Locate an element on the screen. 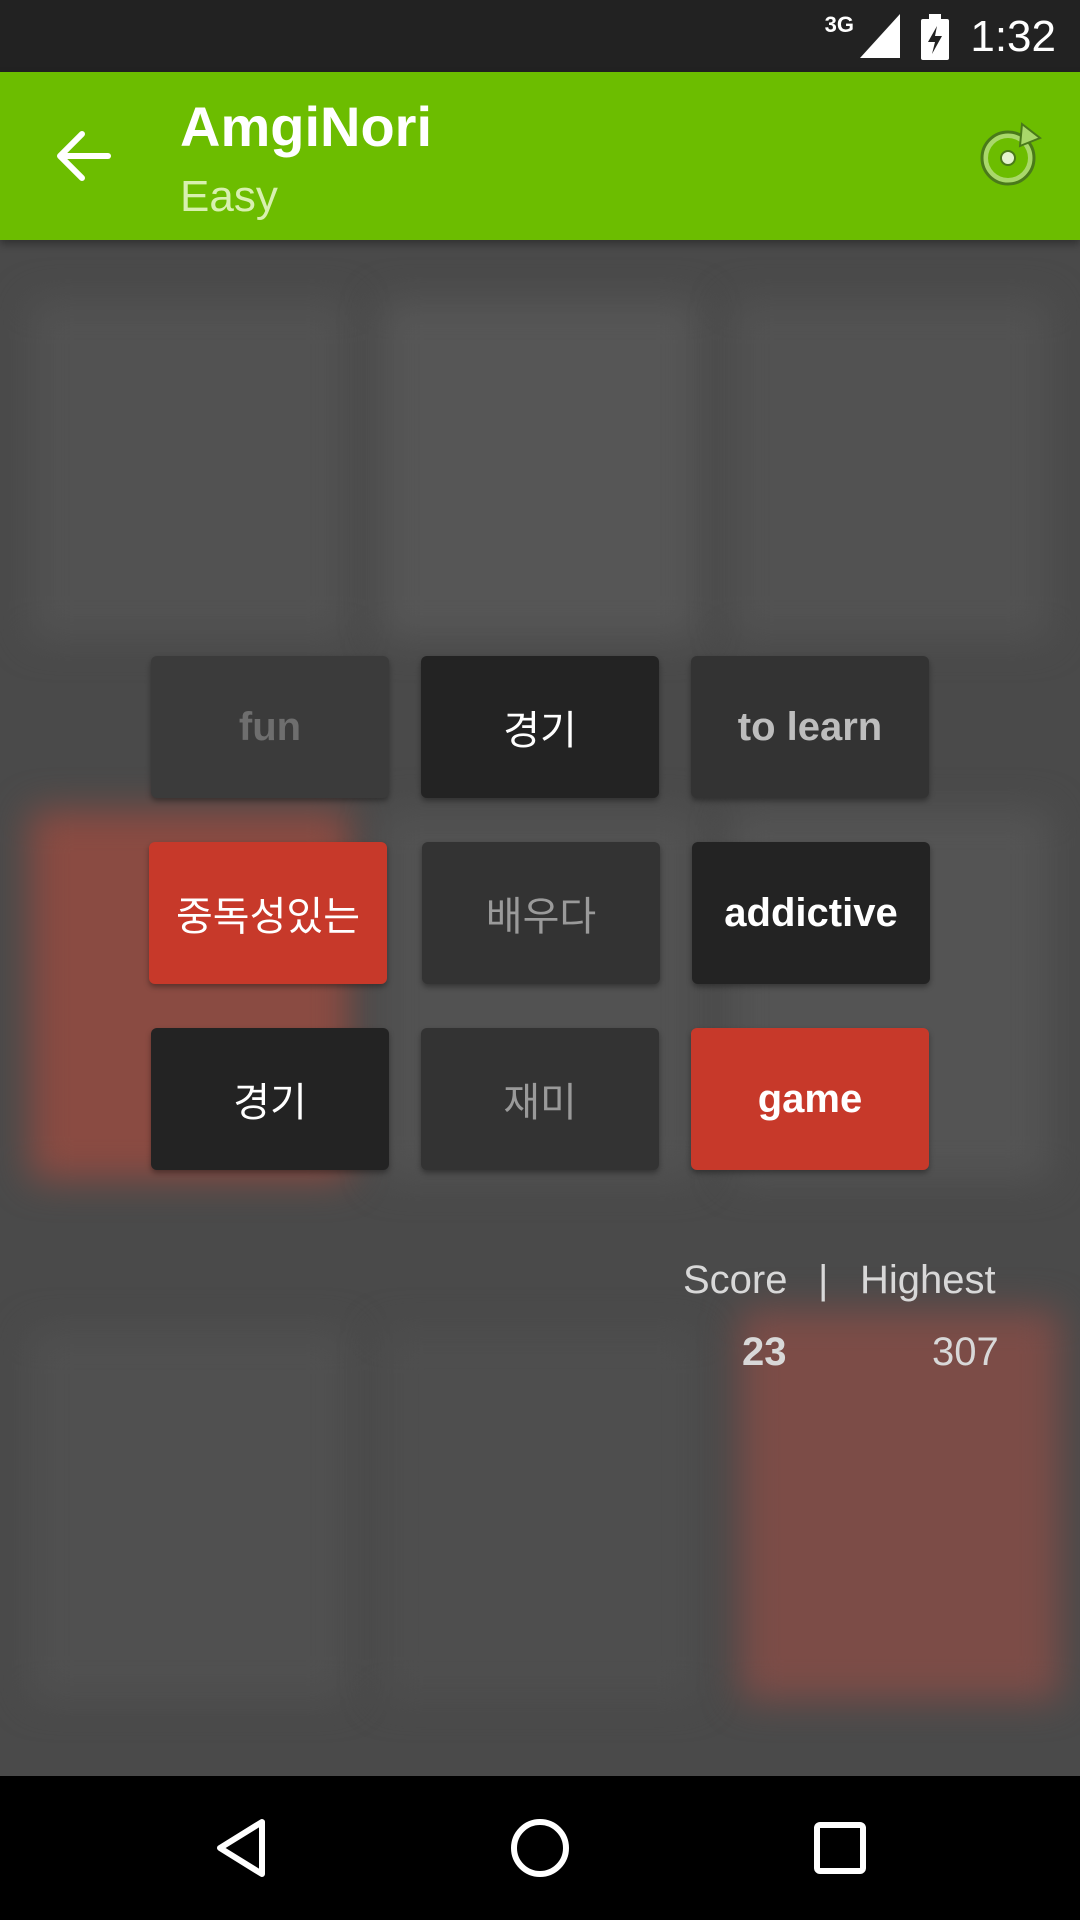 Image resolution: width=1080 pixels, height=1920 pixels. word-tile: 배우다 is located at coordinates (541, 913).